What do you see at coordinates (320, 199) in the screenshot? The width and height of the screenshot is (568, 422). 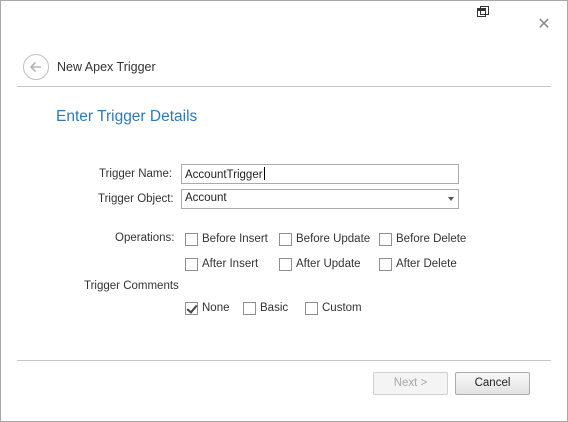 I see `trigger-object-select: Account` at bounding box center [320, 199].